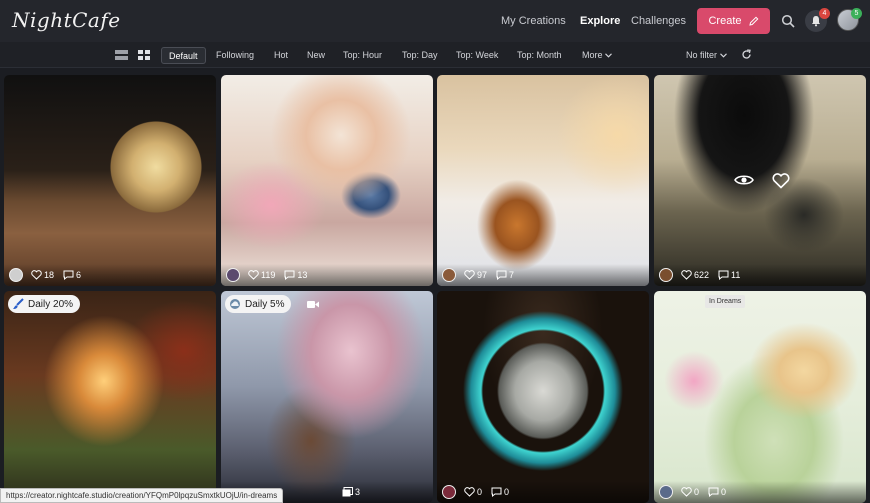 Image resolution: width=870 pixels, height=503 pixels. I want to click on list-view-icon, so click(121, 55).